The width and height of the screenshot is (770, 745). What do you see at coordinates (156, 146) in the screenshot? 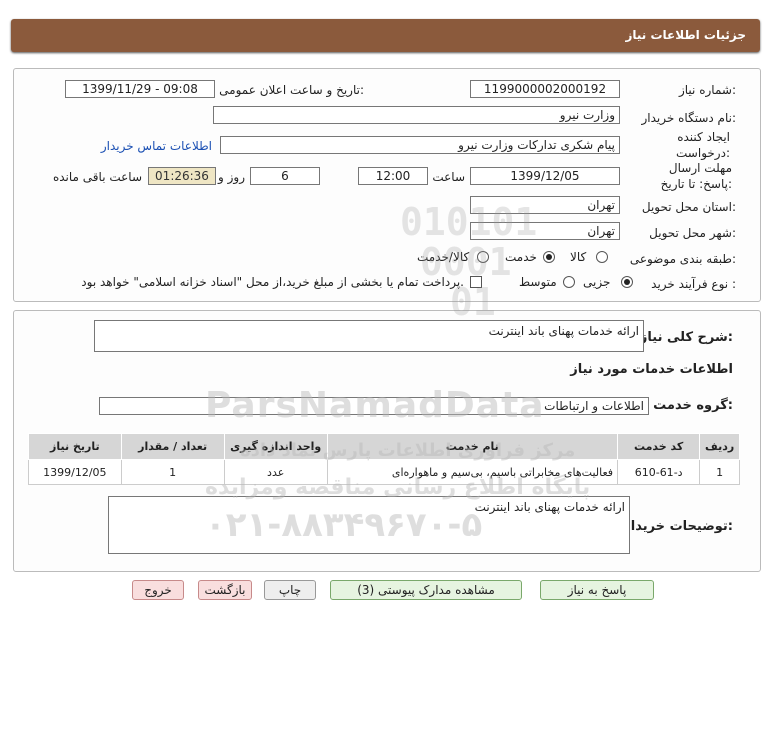
I see `buyer-contact-link: اطلاعات تماس خریدار` at bounding box center [156, 146].